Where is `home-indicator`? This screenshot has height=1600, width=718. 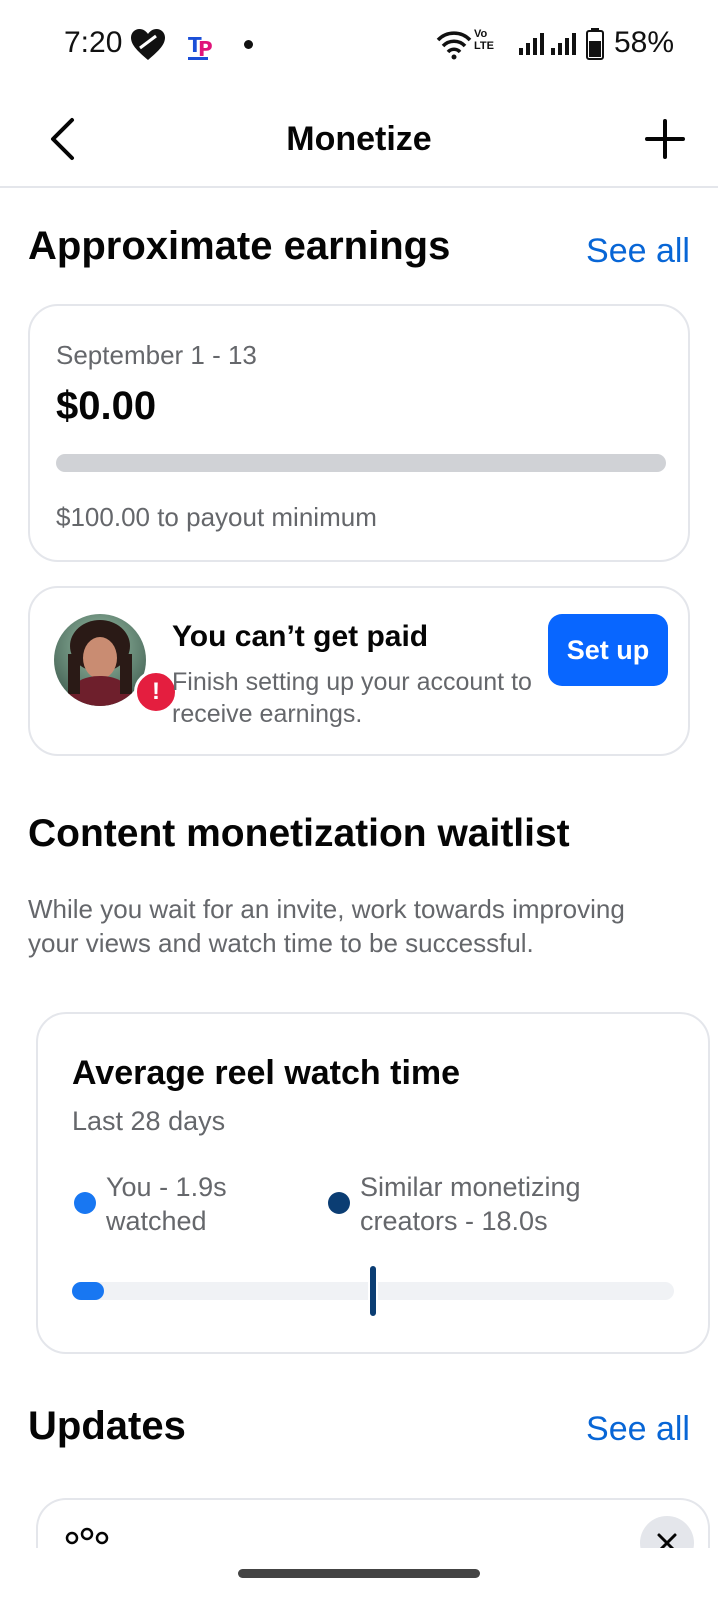 home-indicator is located at coordinates (359, 1573).